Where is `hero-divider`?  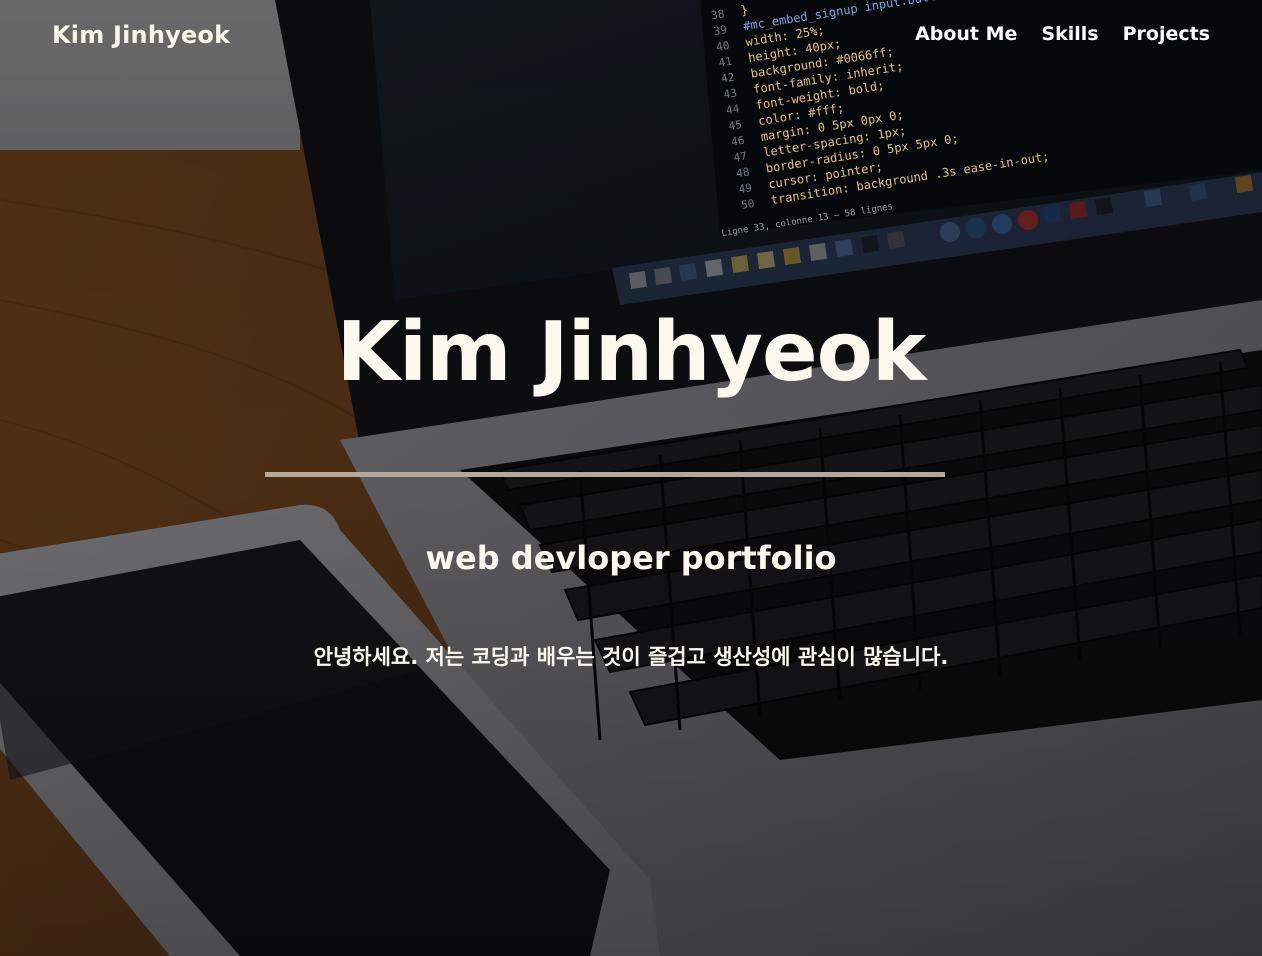 hero-divider is located at coordinates (605, 474).